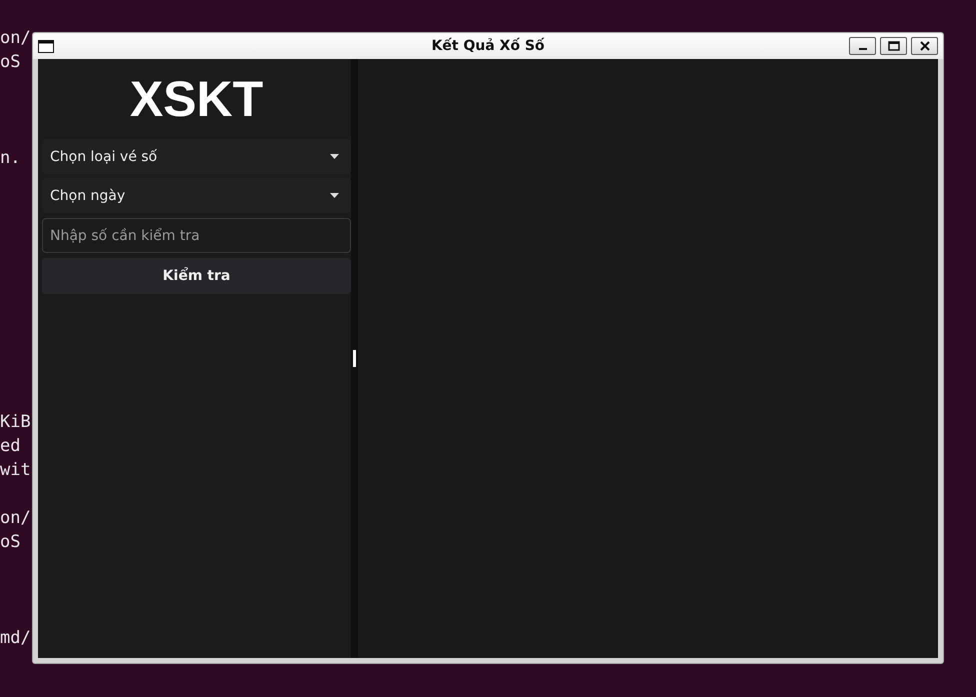 This screenshot has height=697, width=976. I want to click on terminal-text: md/, so click(15, 638).